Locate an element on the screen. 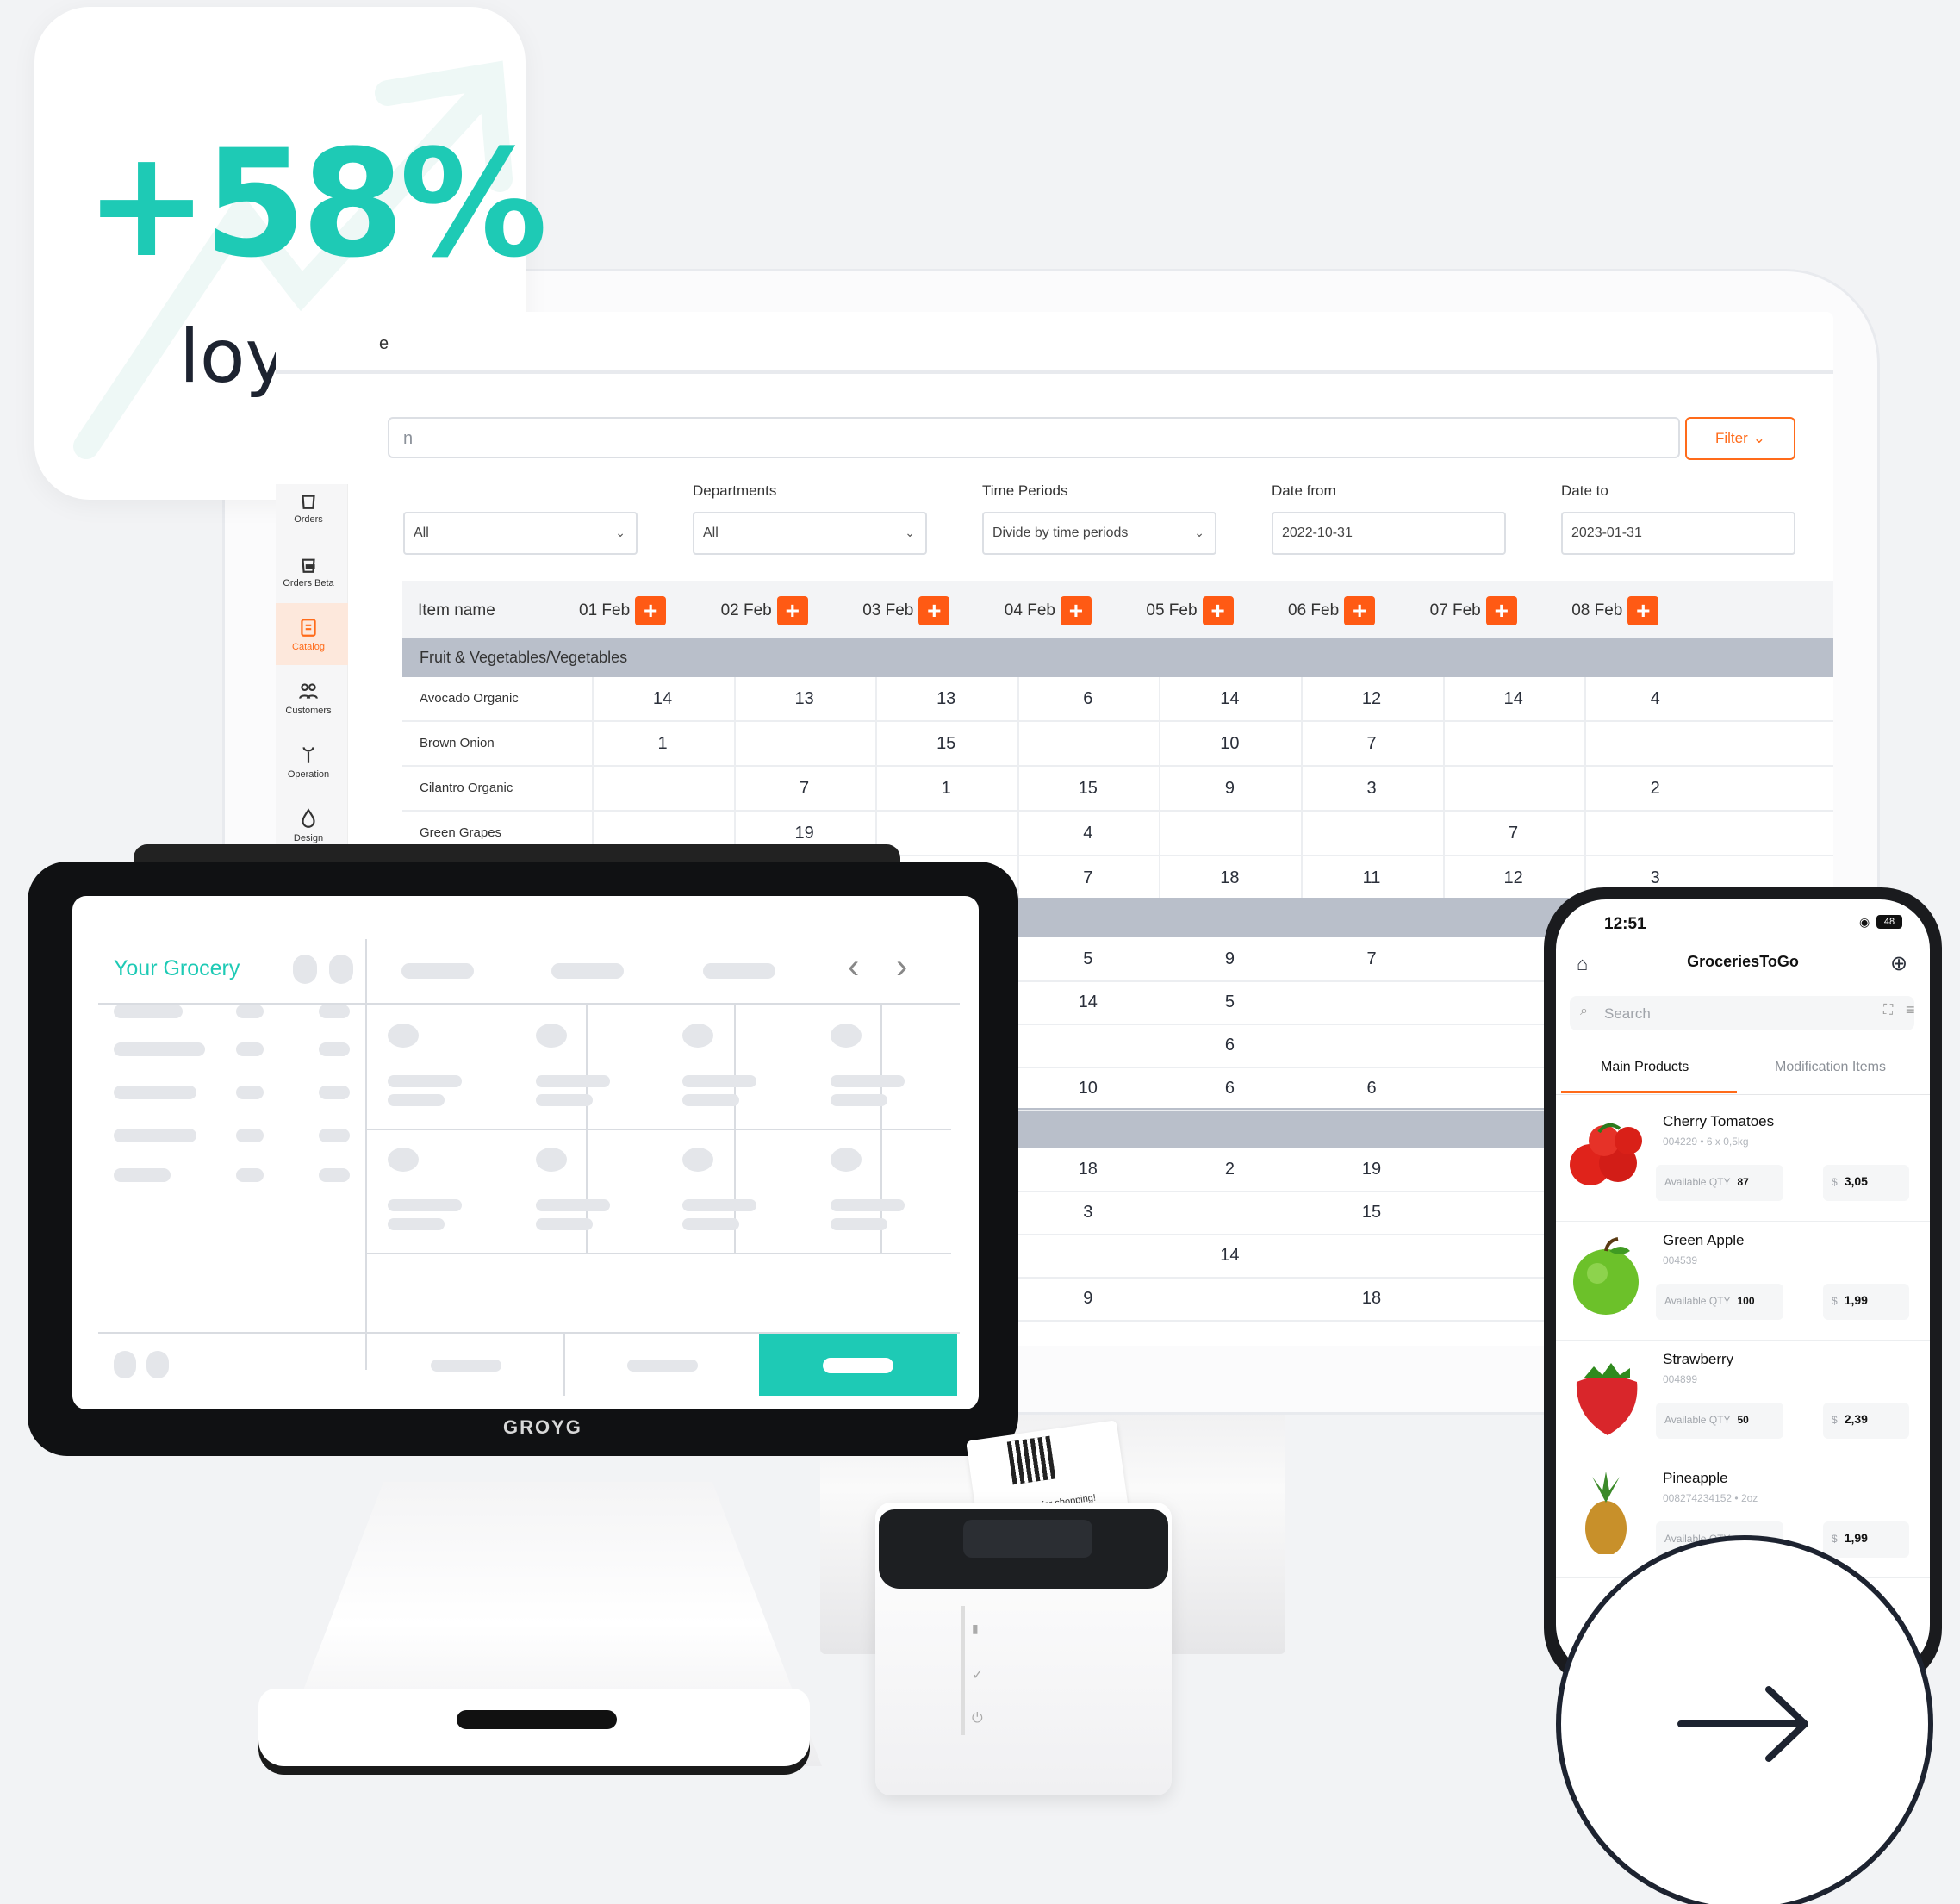  input-value: 2022-10-31 is located at coordinates (1318, 533).